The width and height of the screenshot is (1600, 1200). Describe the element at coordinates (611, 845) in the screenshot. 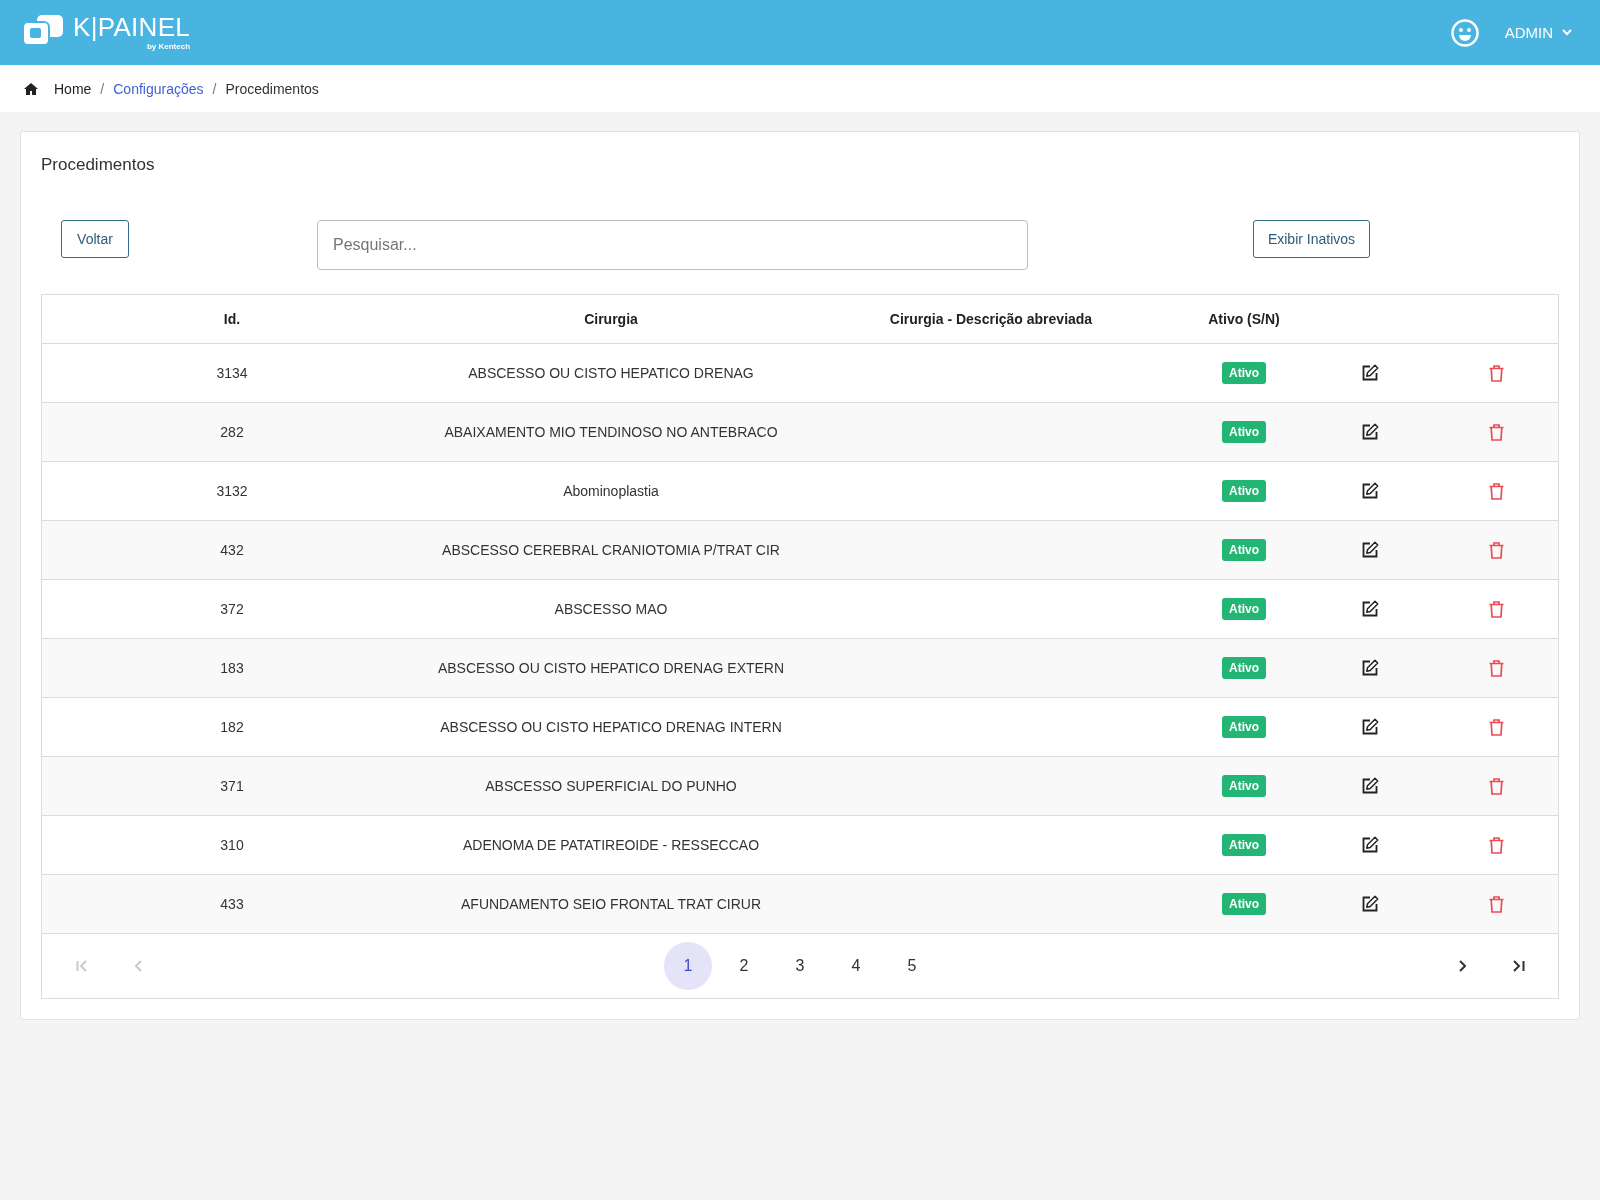

I see `table-cell: ADENOMA DE PATATIREOIDE - RESSECCAO` at that location.